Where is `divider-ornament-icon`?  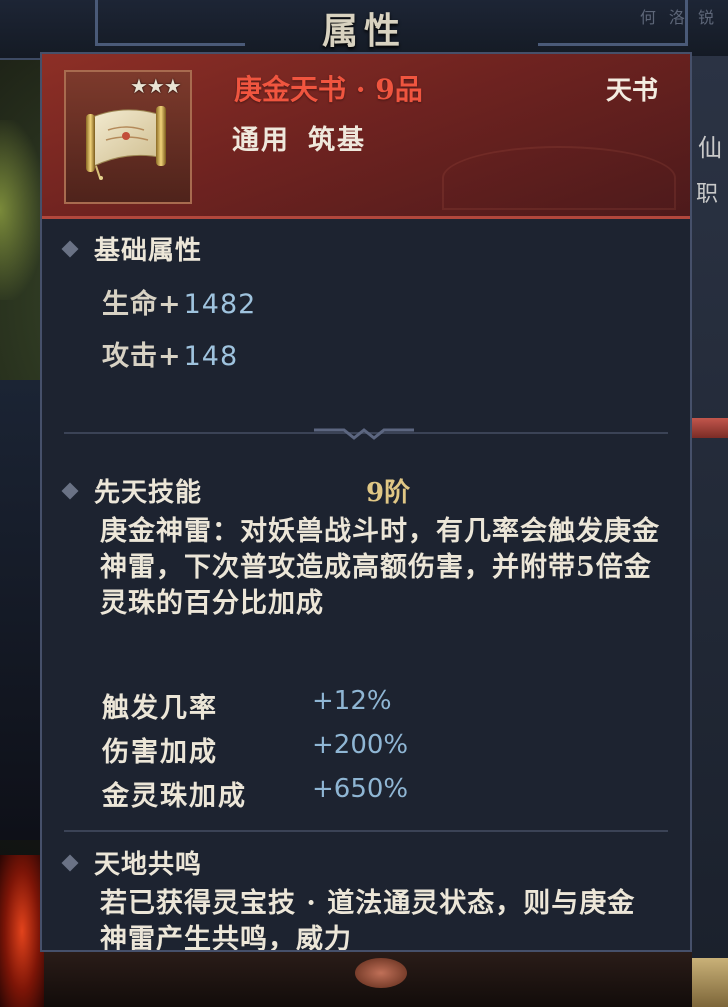 divider-ornament-icon is located at coordinates (364, 434).